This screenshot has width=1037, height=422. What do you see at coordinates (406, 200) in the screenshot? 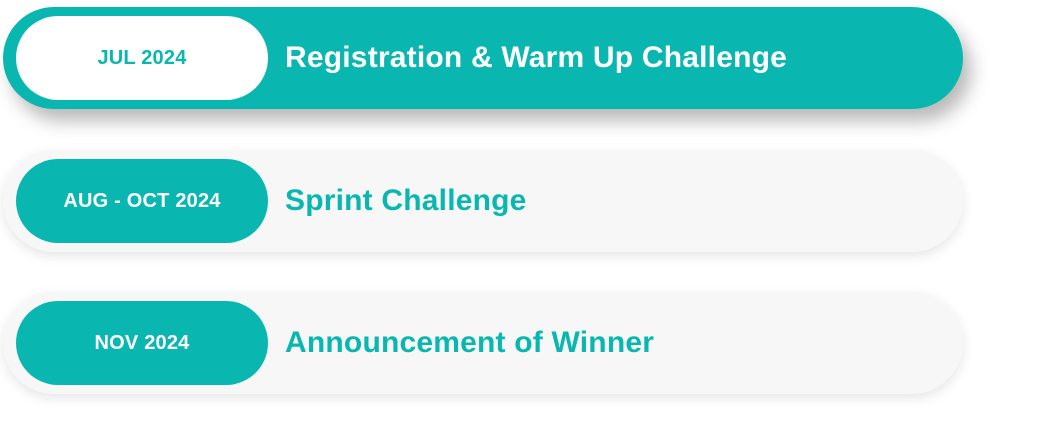
I see `timeline-item-title: Sprint Challenge` at bounding box center [406, 200].